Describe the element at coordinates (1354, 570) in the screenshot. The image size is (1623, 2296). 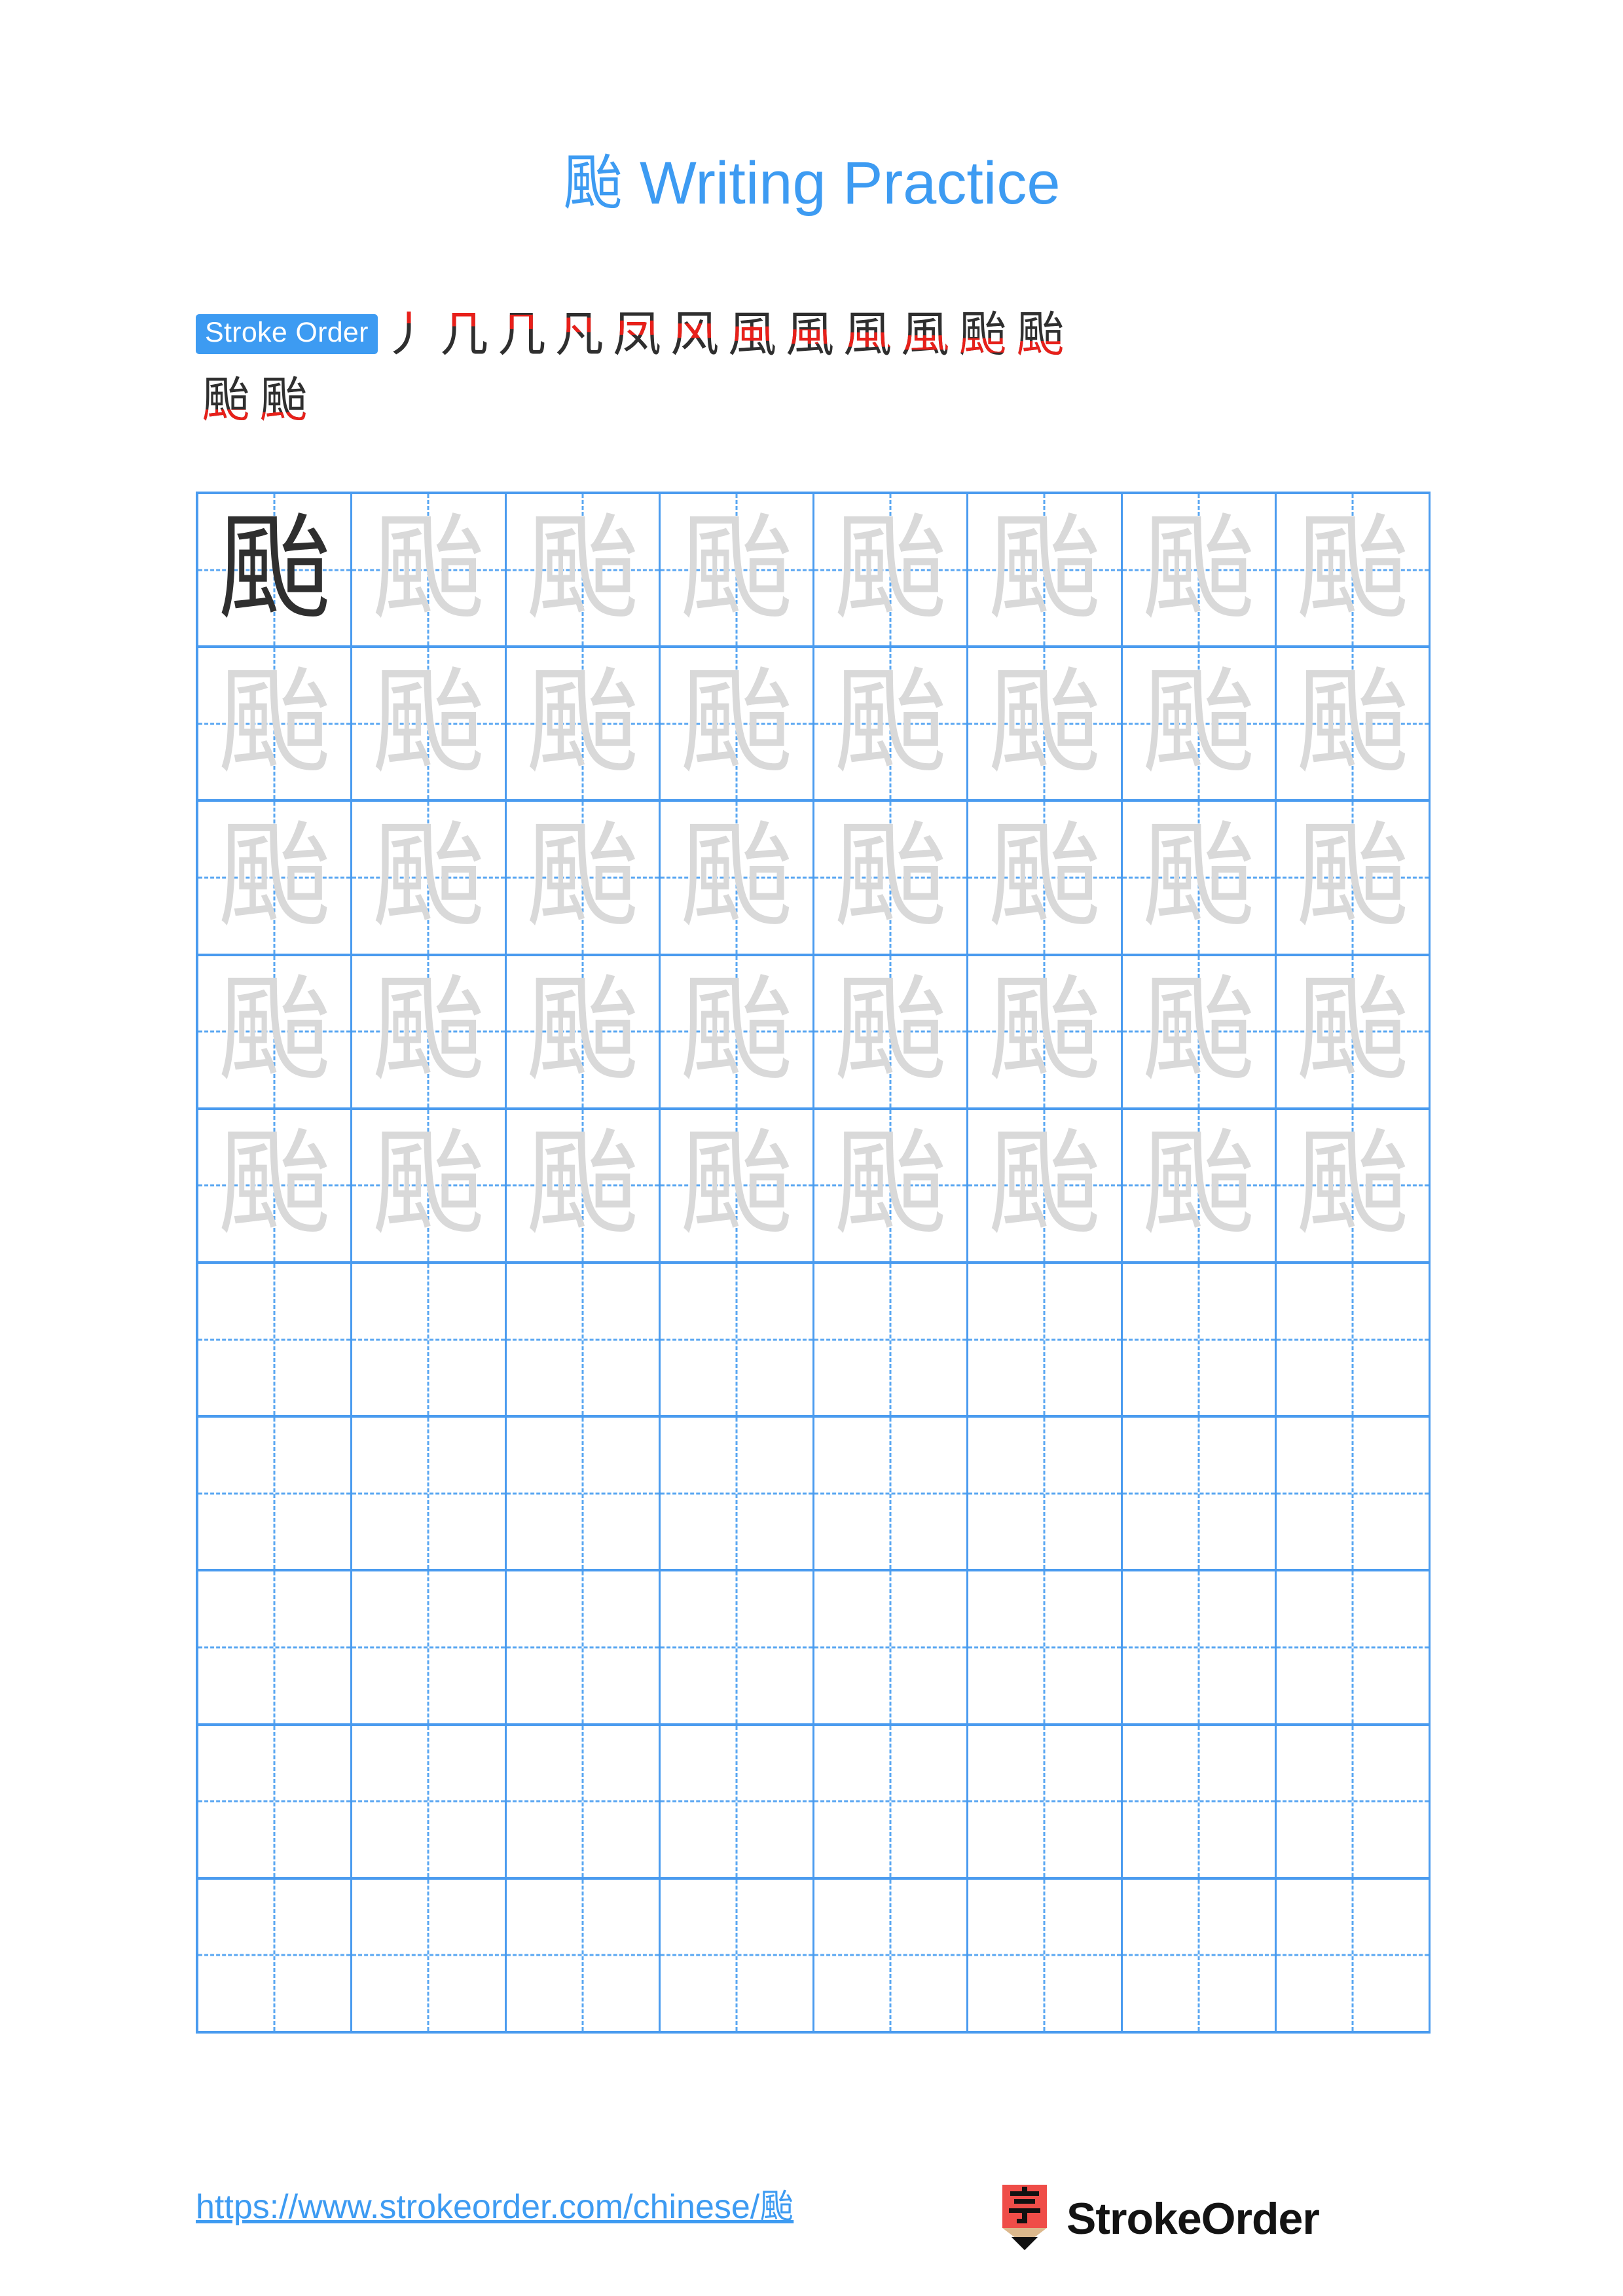
I see `practice-cell-r1-c8: 颱` at that location.